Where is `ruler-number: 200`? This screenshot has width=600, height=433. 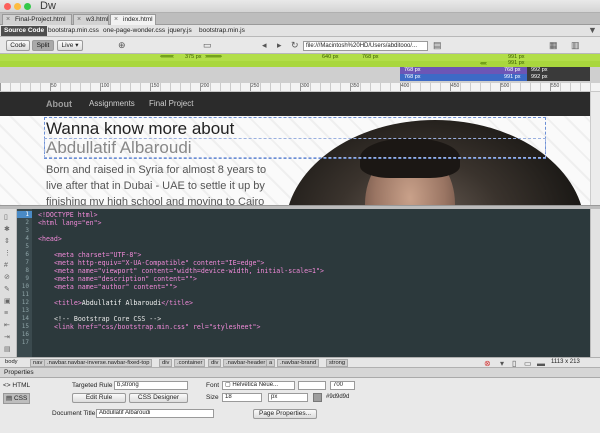
ruler-number: 200 is located at coordinates (205, 86).